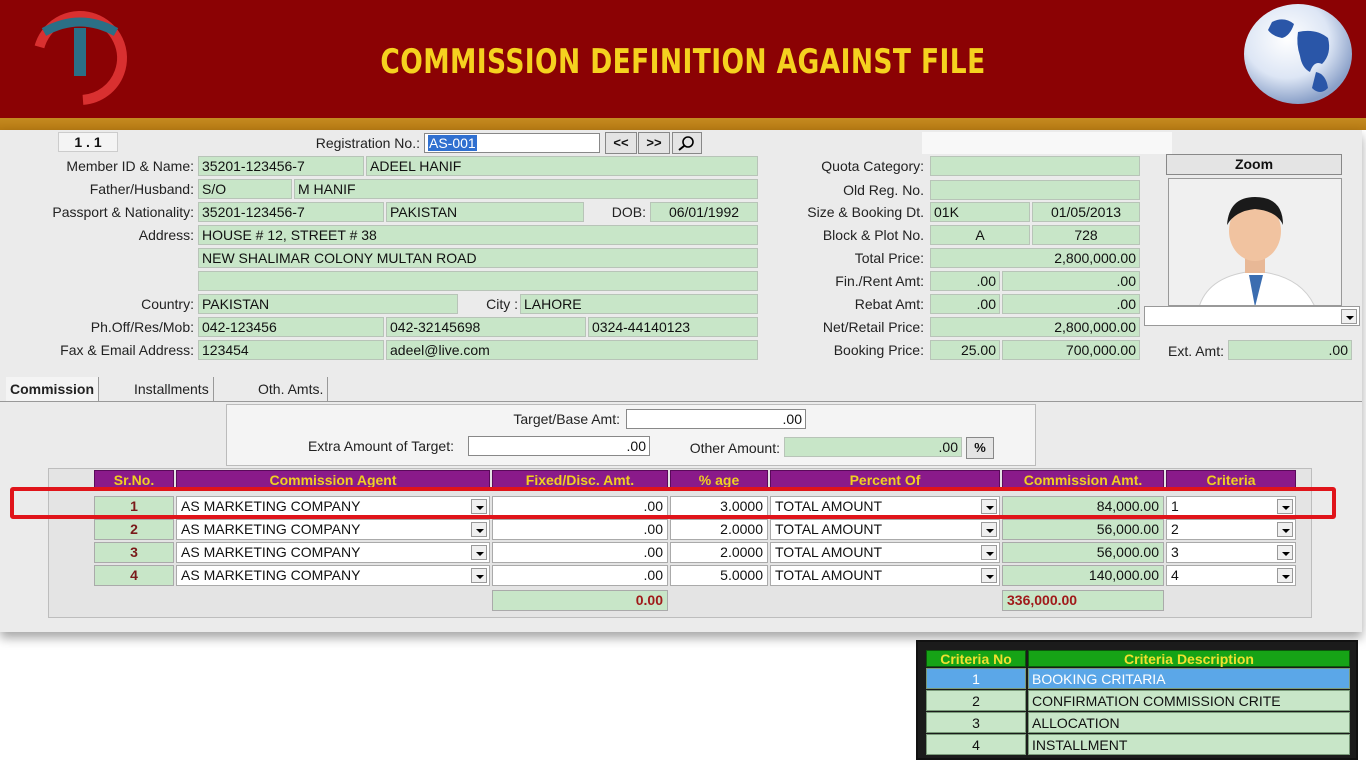 Image resolution: width=1366 pixels, height=768 pixels. I want to click on row-4-fixed: .00, so click(580, 575).